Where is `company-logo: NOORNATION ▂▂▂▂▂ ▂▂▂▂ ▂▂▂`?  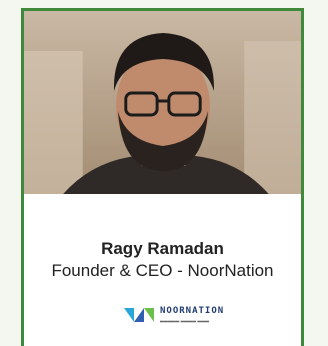 company-logo: NOORNATION ▂▂▂▂▂ ▂▂▂▂ ▂▂▂ is located at coordinates (191, 315).